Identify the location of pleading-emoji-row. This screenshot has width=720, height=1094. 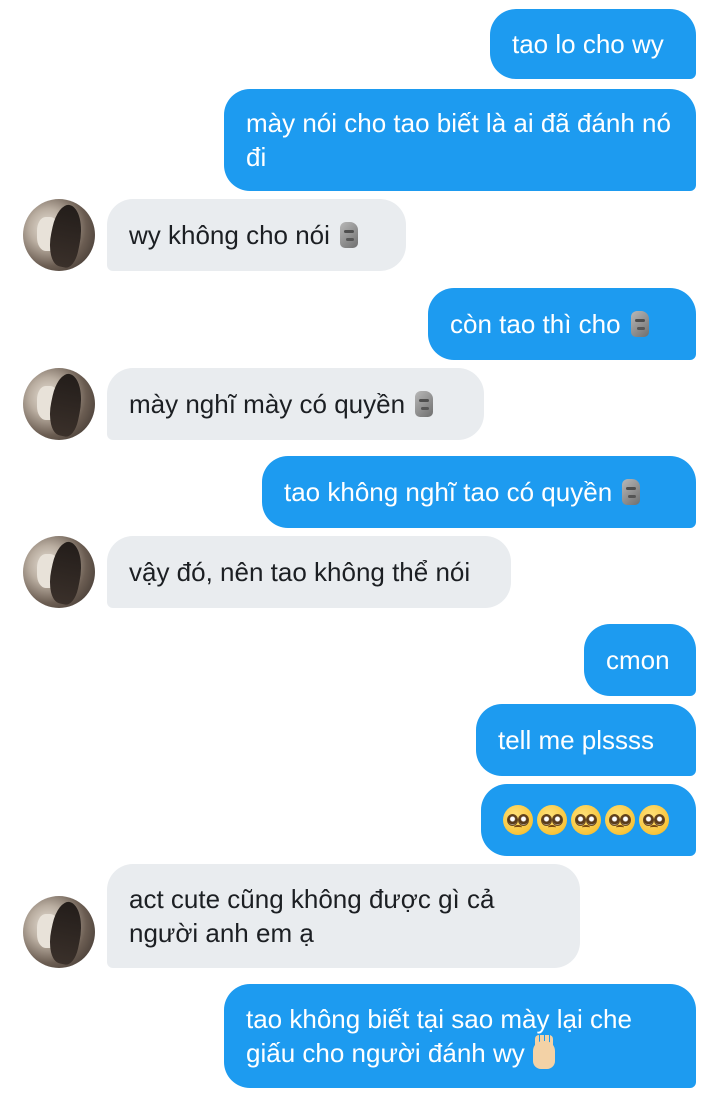
(586, 820).